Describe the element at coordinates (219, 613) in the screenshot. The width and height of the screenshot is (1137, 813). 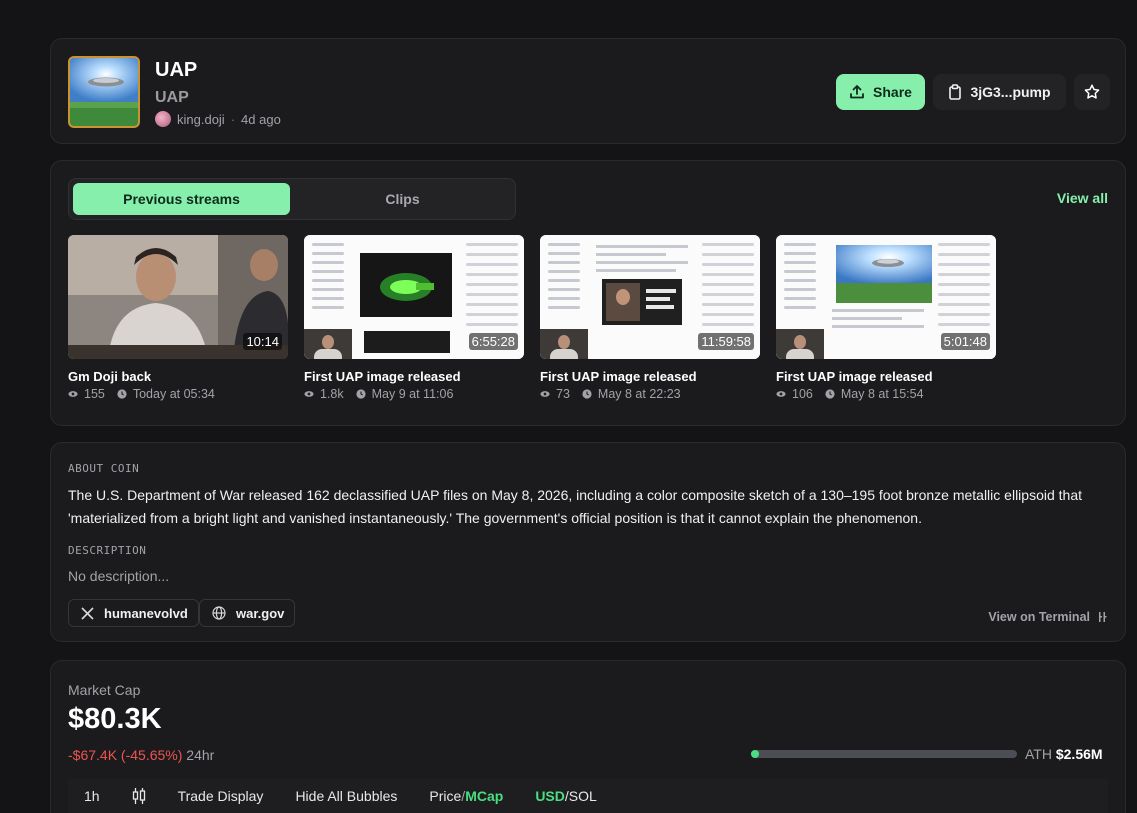
I see `globe-icon` at that location.